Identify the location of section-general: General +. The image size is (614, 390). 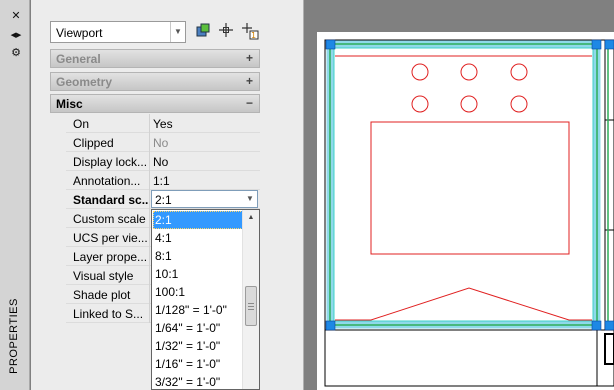
(155, 58).